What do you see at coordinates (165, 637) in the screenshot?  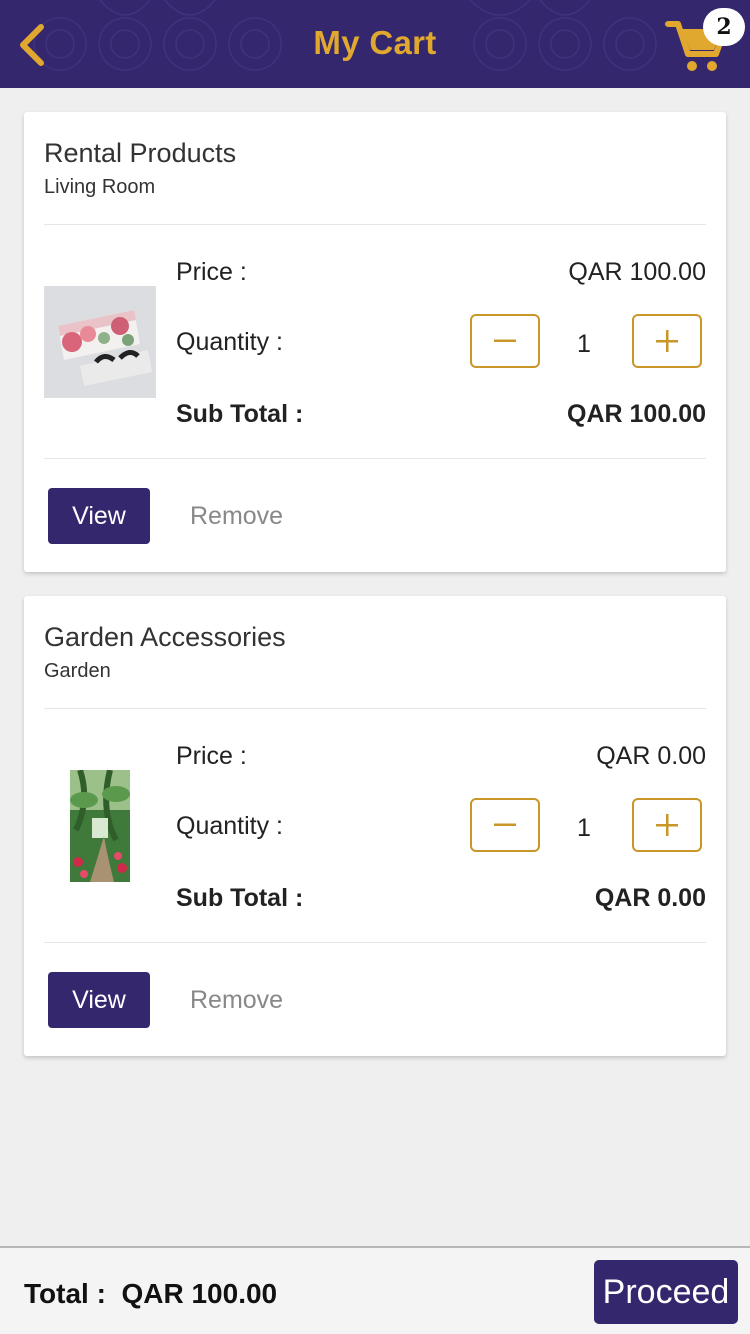 I see `item-title: Garden Accessories` at bounding box center [165, 637].